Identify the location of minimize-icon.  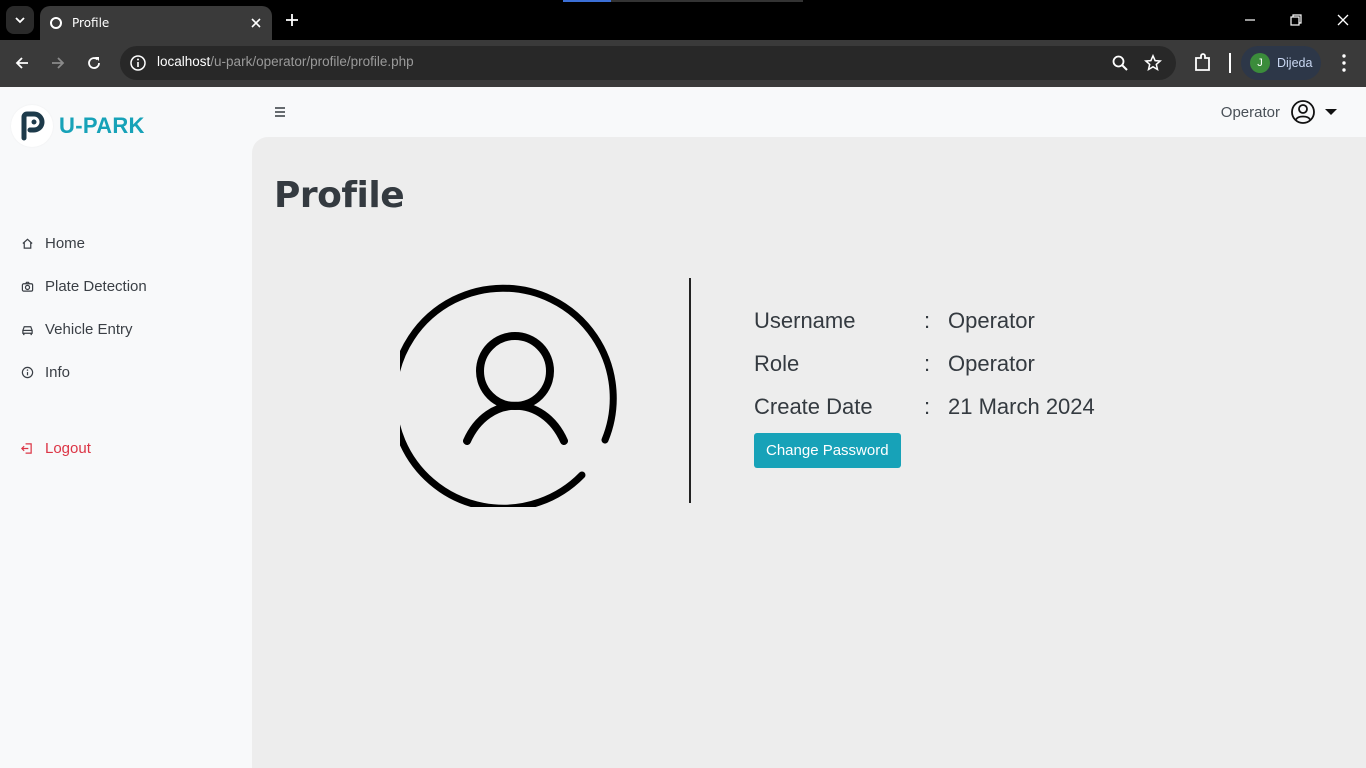
(1250, 20).